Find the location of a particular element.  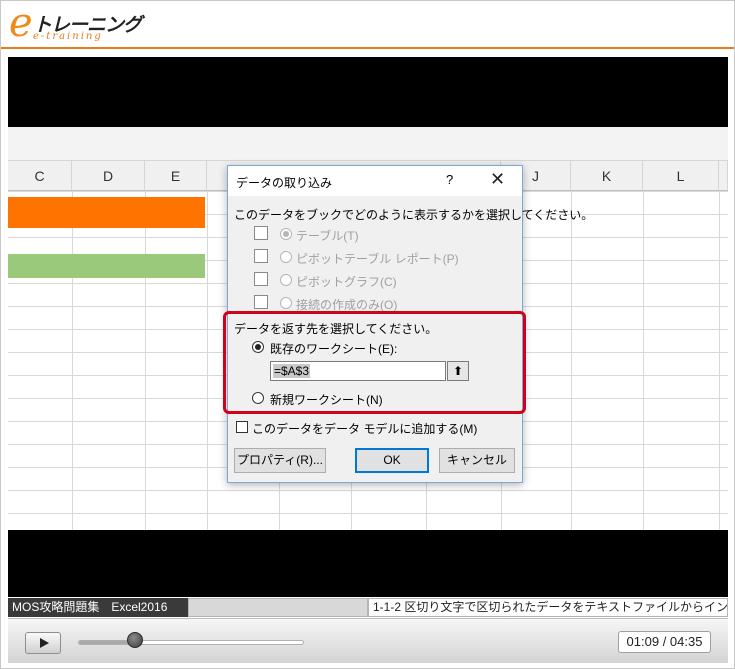

seek-handle is located at coordinates (135, 640).